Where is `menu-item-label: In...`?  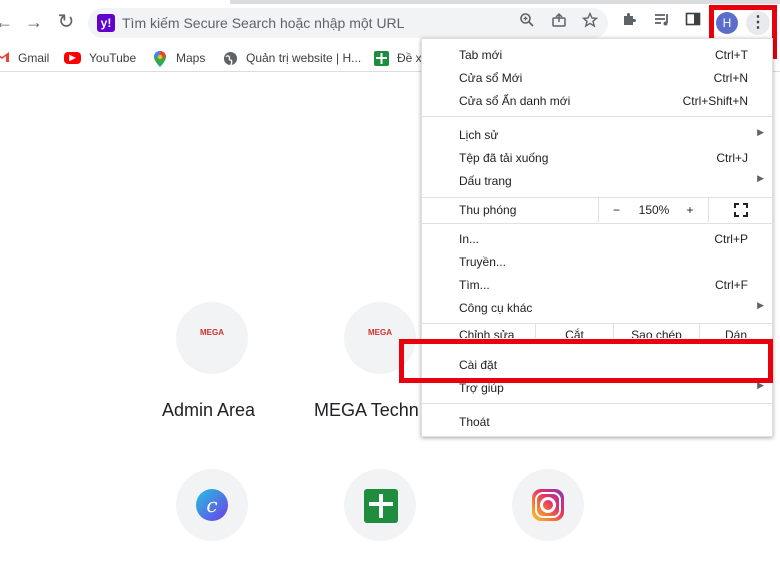 menu-item-label: In... is located at coordinates (469, 239).